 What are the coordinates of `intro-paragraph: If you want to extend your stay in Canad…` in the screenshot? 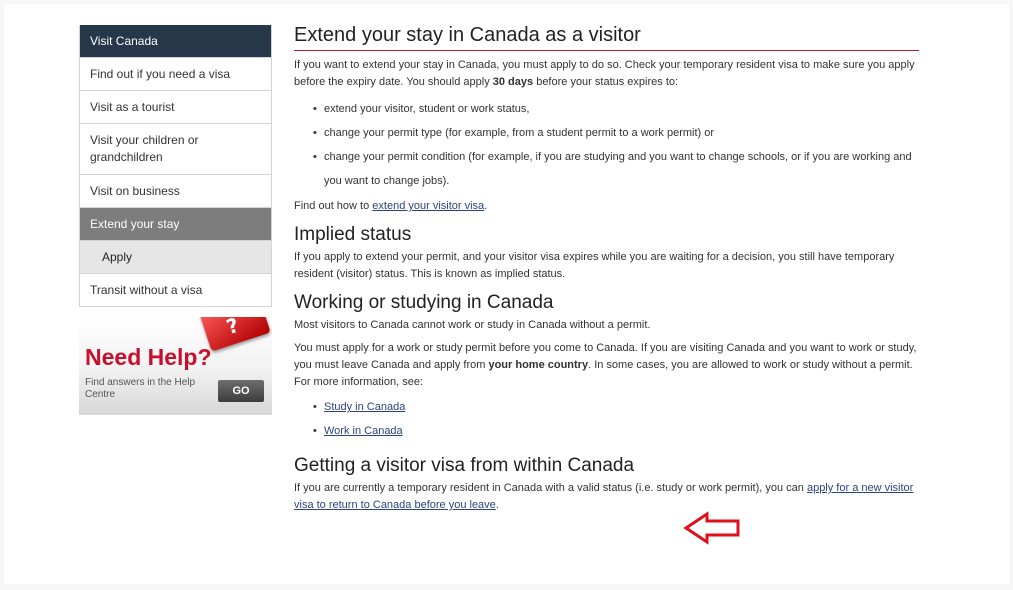 It's located at (606, 74).